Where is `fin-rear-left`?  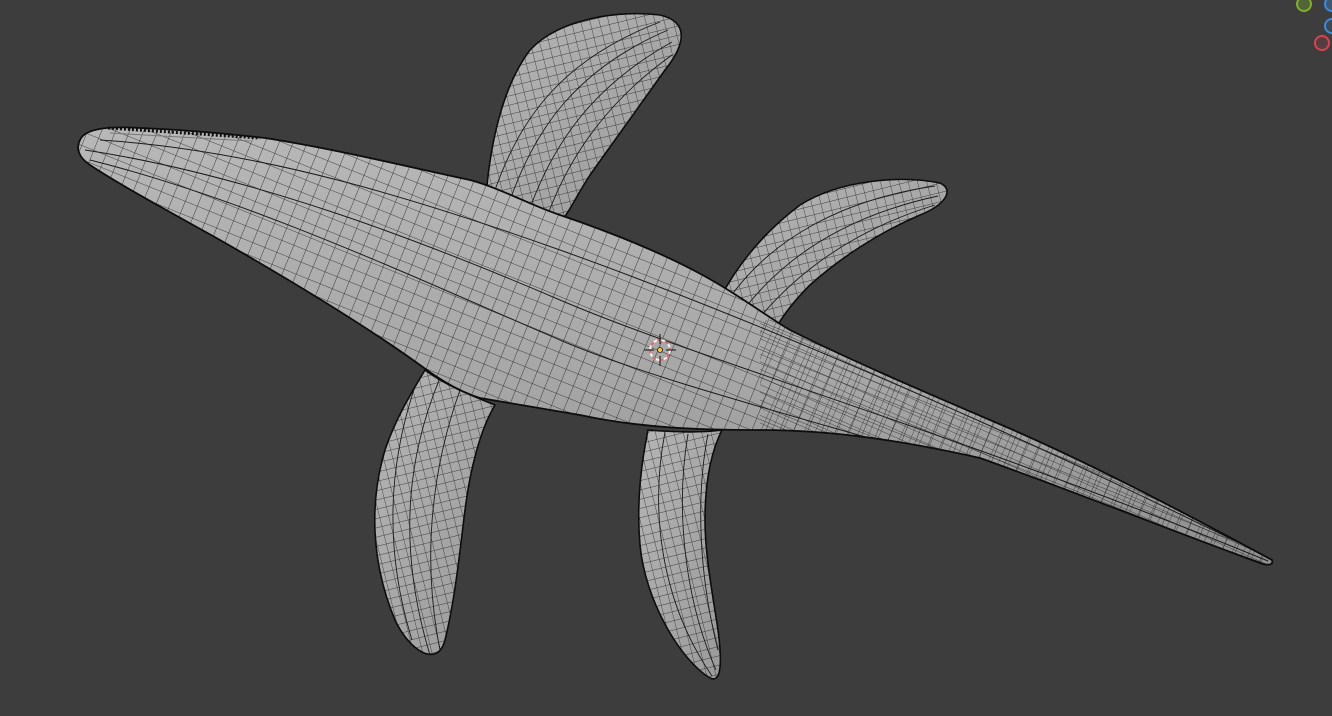 fin-rear-left is located at coordinates (685, 555).